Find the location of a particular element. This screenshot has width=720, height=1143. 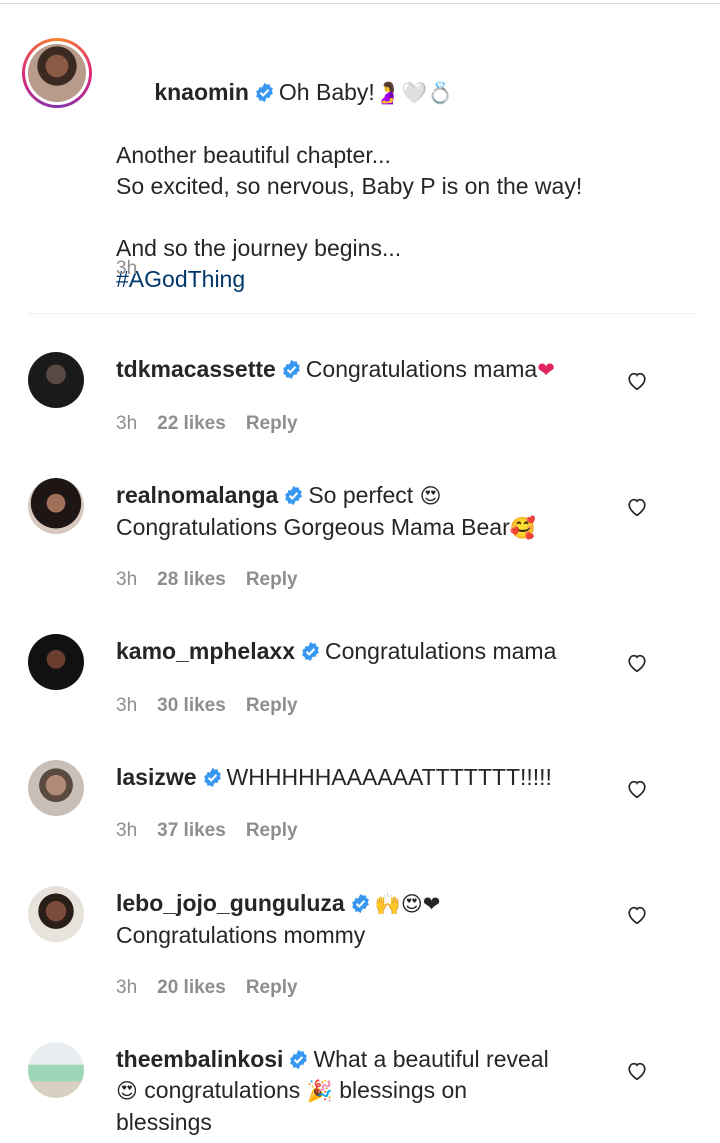

comment-emoji: ❤ is located at coordinates (546, 370).